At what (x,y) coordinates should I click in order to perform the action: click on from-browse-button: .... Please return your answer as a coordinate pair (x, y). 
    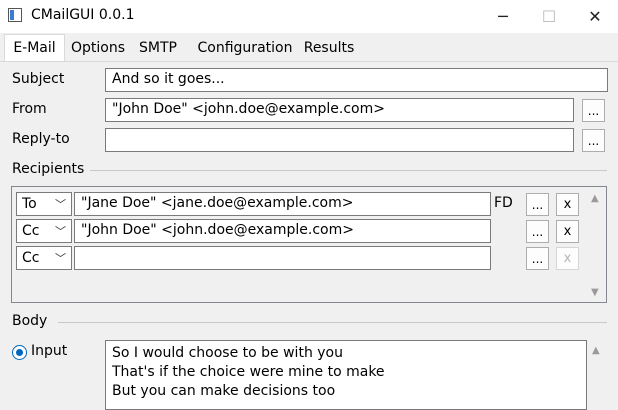
    Looking at the image, I should click on (593, 110).